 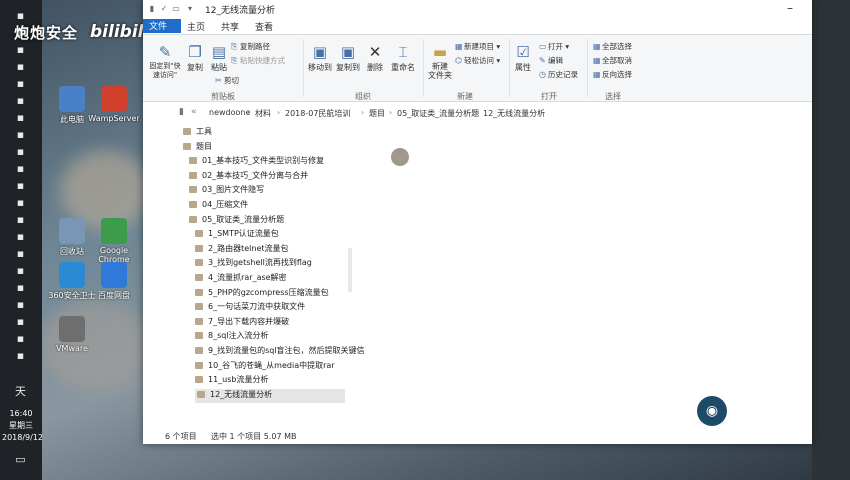 I want to click on folder-icon: ▮, so click(x=181, y=112).